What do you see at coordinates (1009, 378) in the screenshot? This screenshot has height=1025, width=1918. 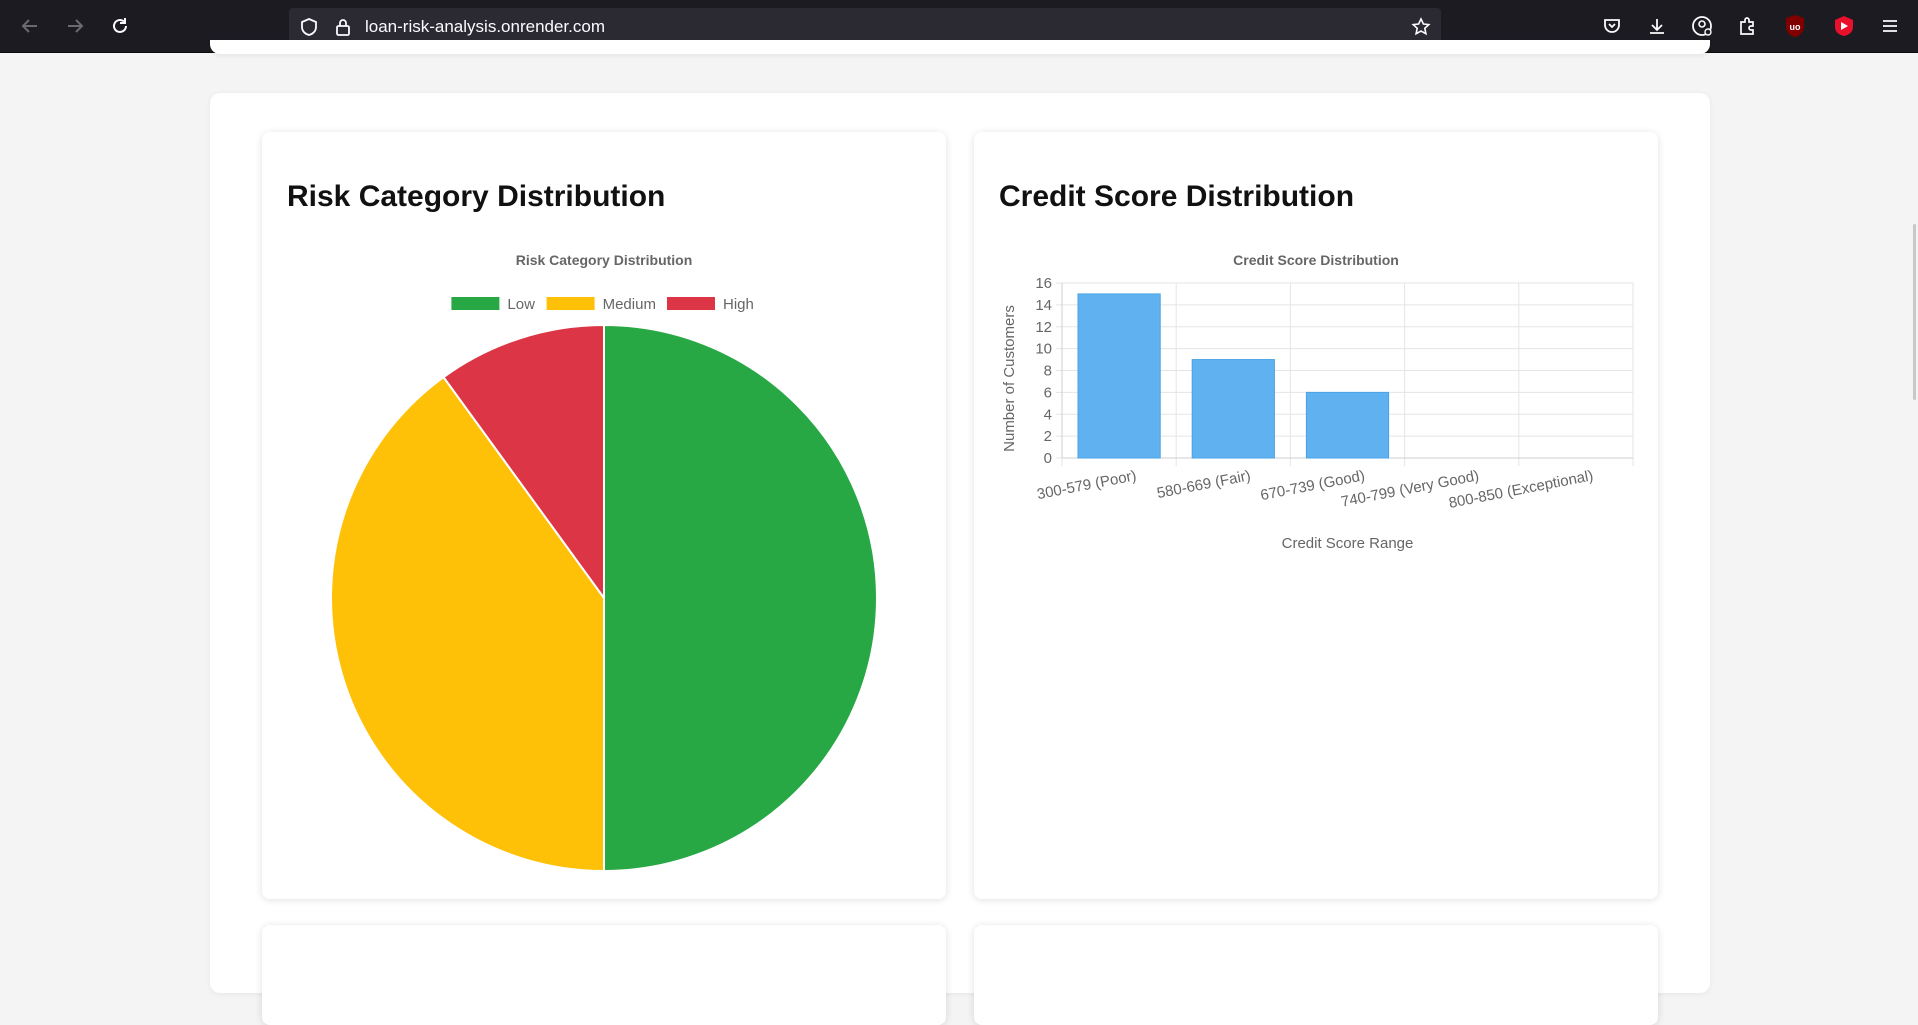 I see `y-axis-title: Number of Customers` at bounding box center [1009, 378].